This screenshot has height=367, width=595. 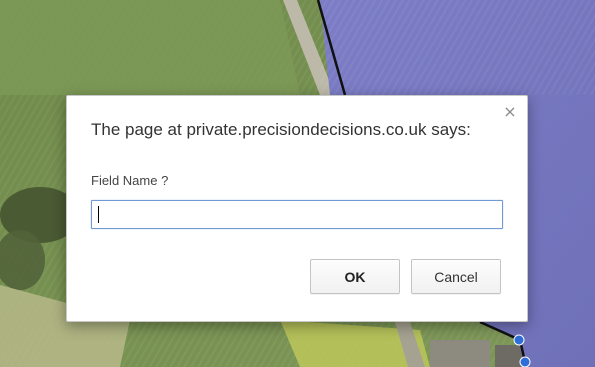 I want to click on field-name-label: Field Name ?, so click(x=130, y=180).